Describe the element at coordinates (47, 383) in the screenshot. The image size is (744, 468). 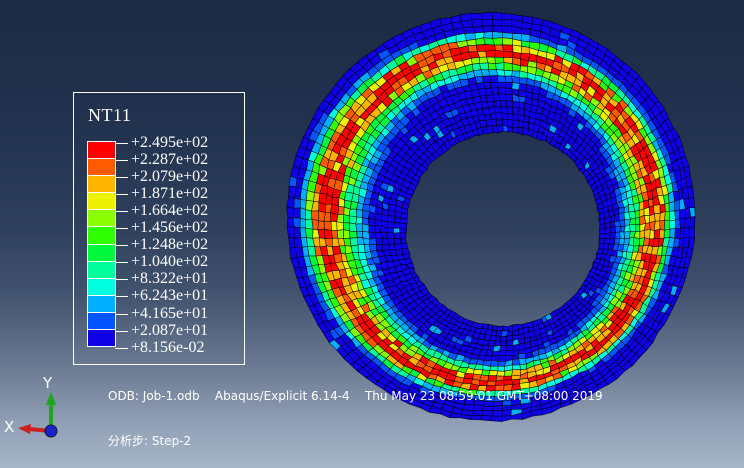
I see `triad-y-label: Y` at that location.